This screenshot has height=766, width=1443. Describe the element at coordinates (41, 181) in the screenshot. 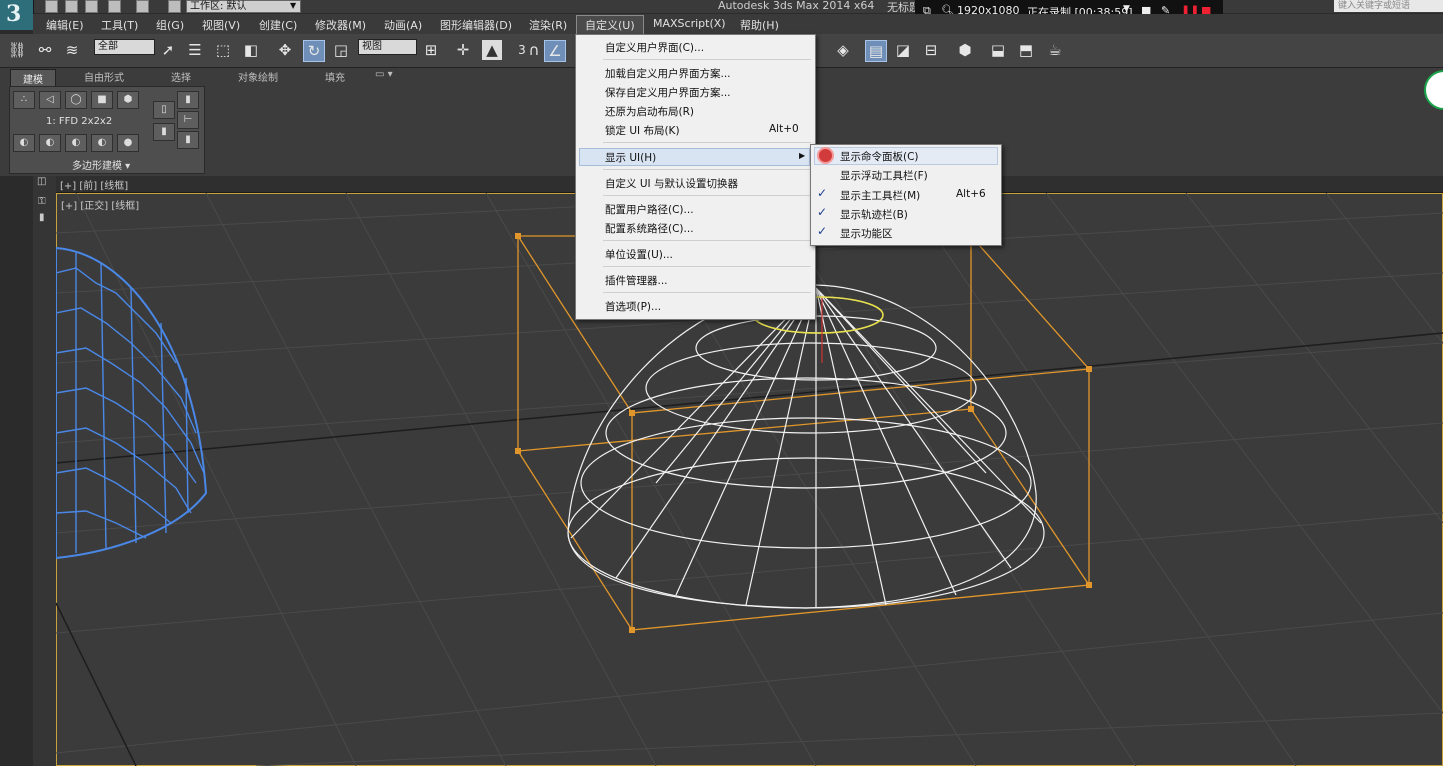

I see `camera-icon: ◫` at that location.